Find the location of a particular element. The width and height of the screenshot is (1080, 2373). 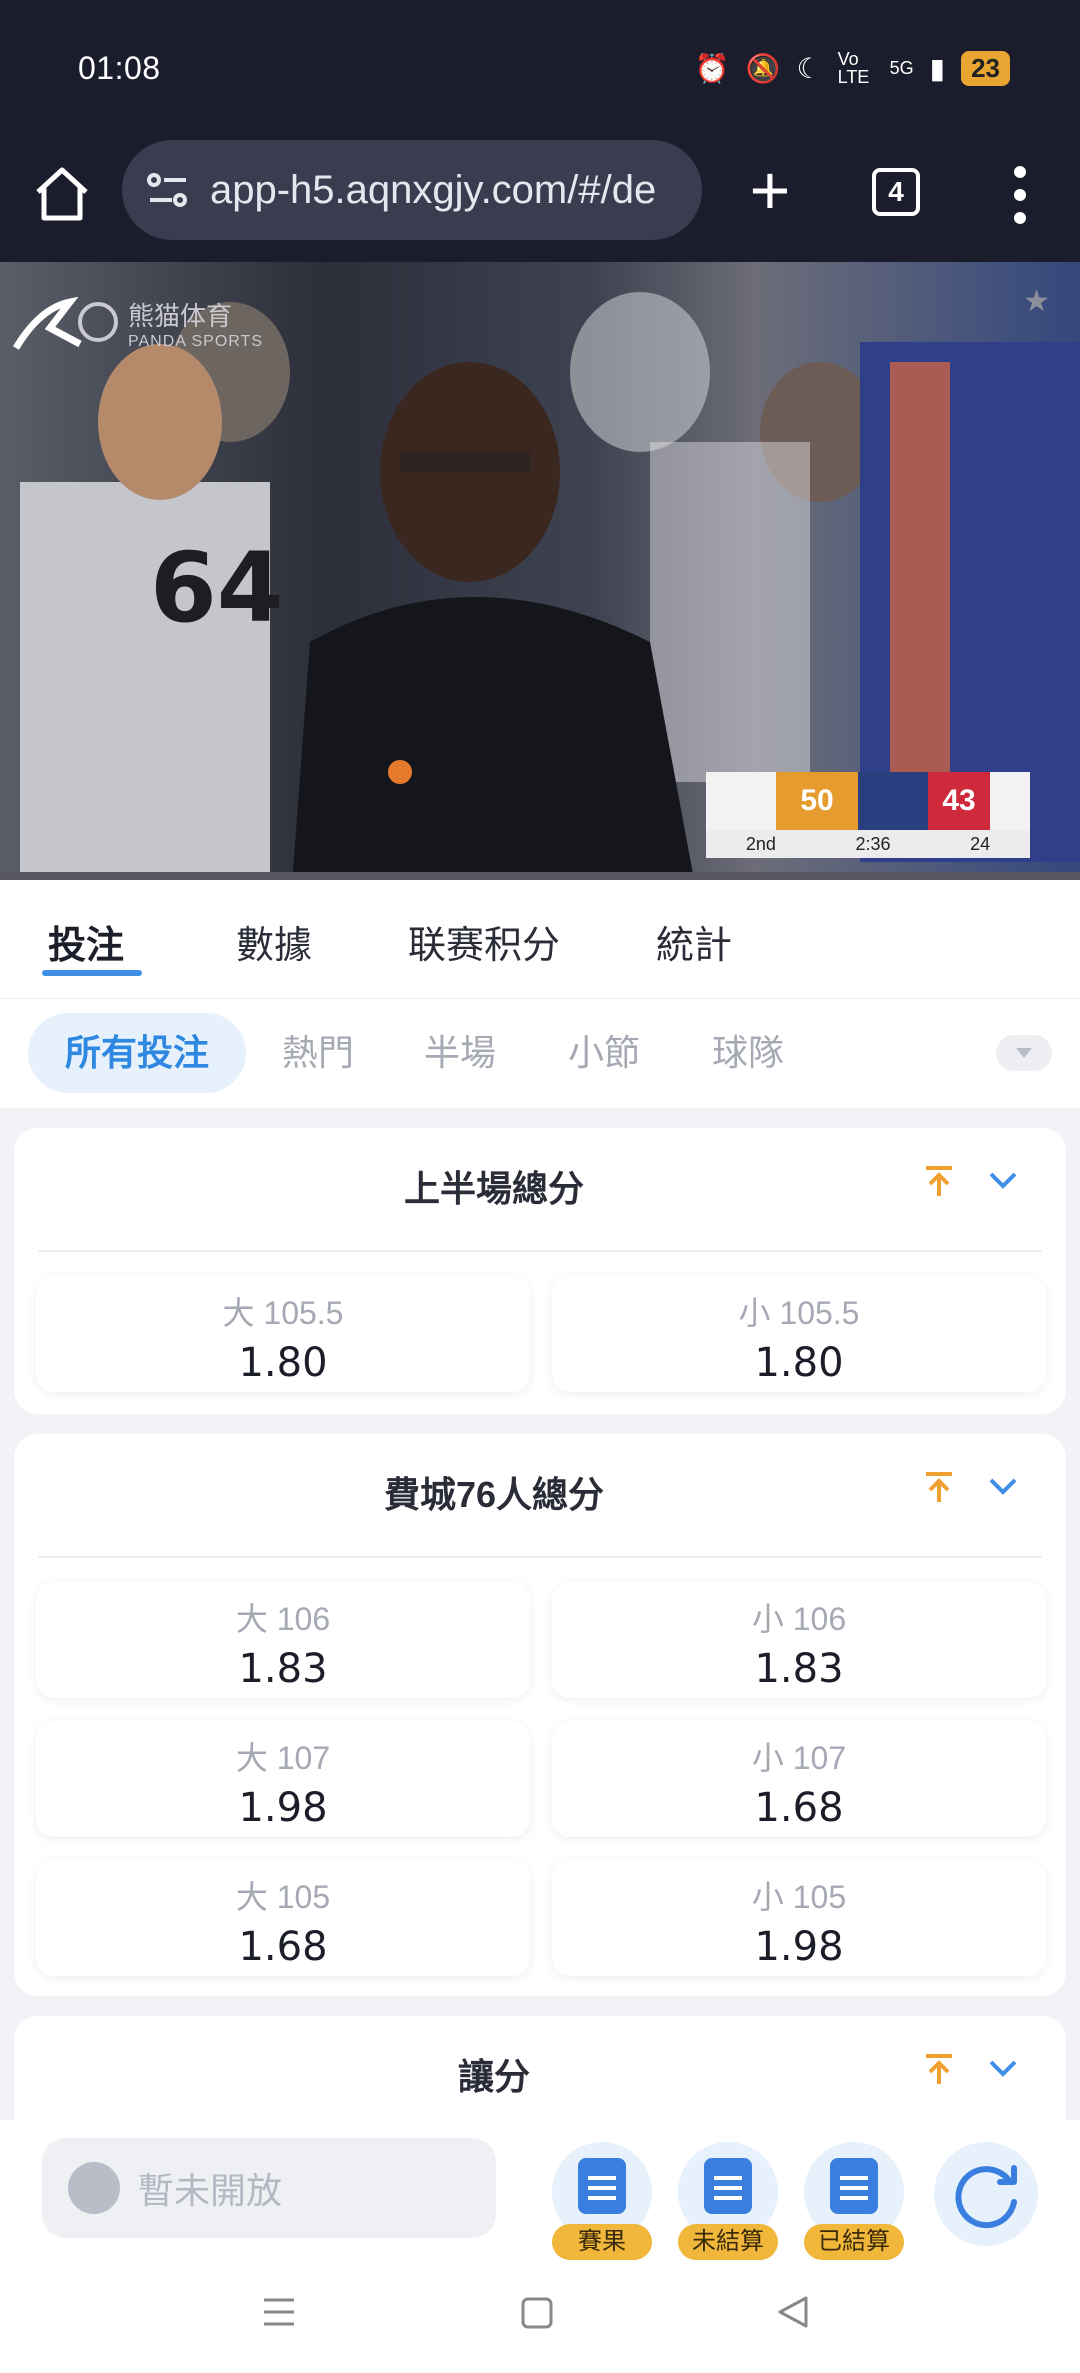

home-score: 50 is located at coordinates (817, 801).